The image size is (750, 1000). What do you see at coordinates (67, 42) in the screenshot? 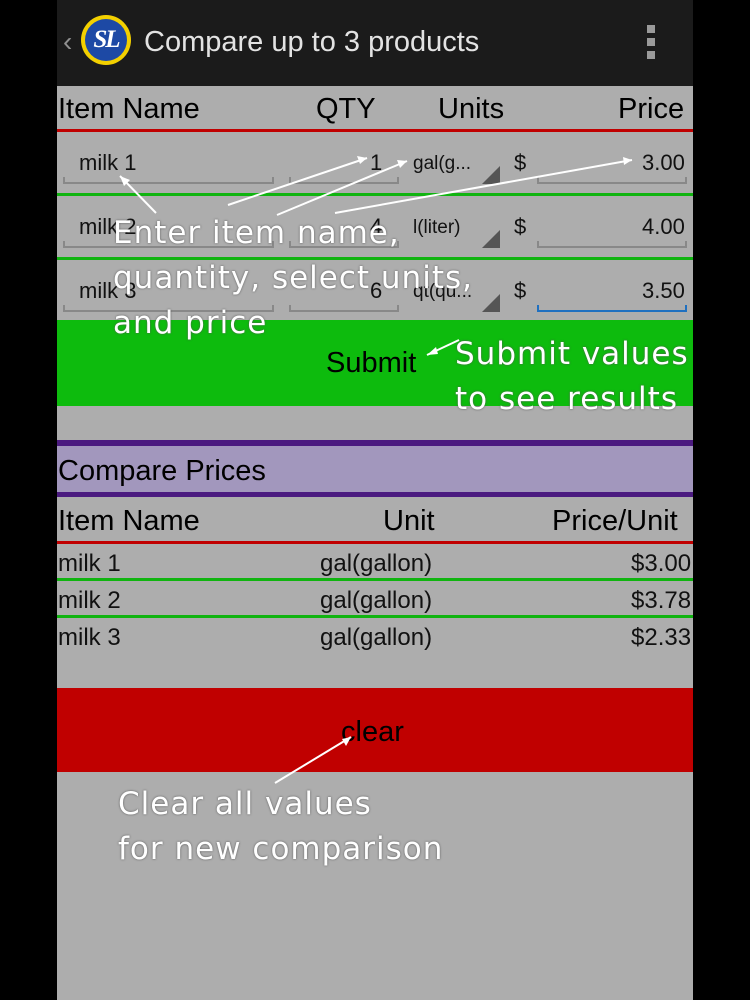
I see `back-icon: ‹` at bounding box center [67, 42].